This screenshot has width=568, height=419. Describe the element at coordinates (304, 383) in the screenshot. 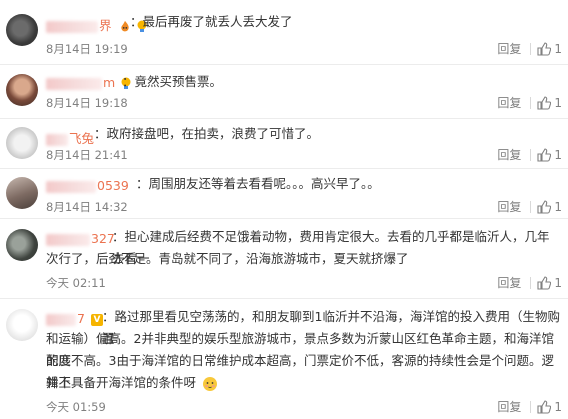

I see `comment-text-continued: 并不具备开海洋馆的条件呀` at that location.